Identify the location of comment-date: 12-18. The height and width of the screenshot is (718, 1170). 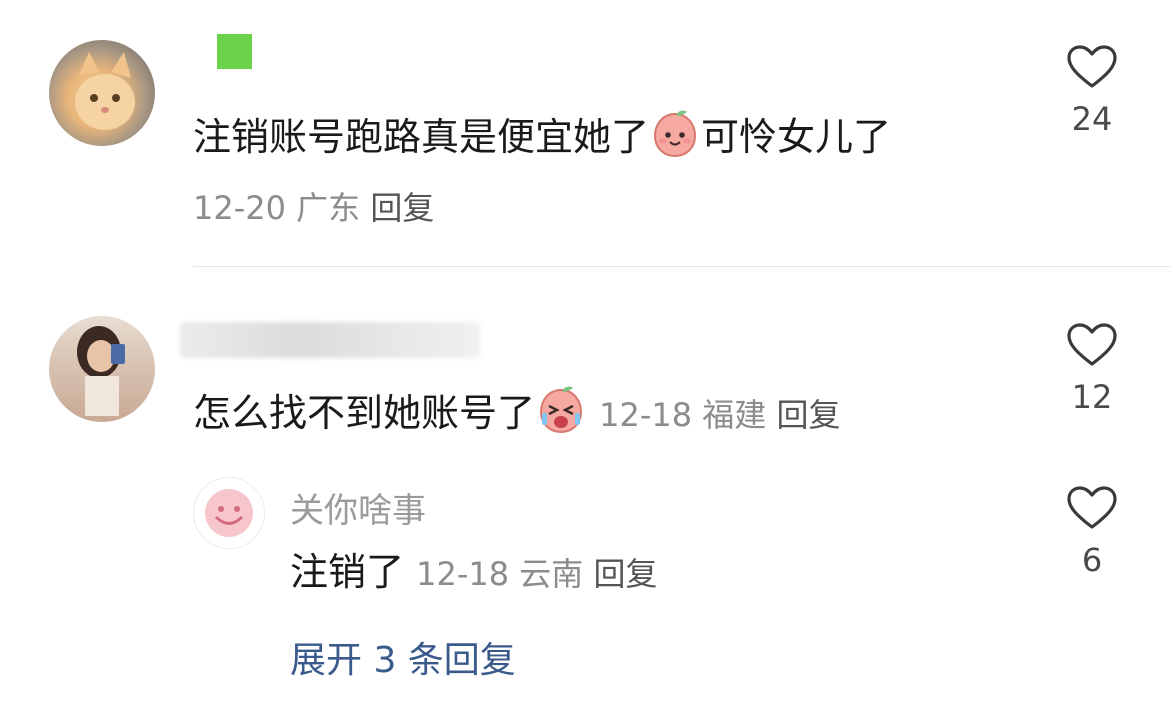
(646, 415).